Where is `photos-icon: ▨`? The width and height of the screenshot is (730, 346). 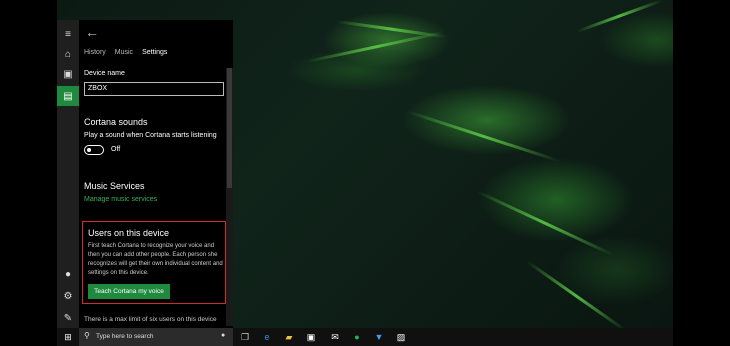 photos-icon: ▨ is located at coordinates (401, 337).